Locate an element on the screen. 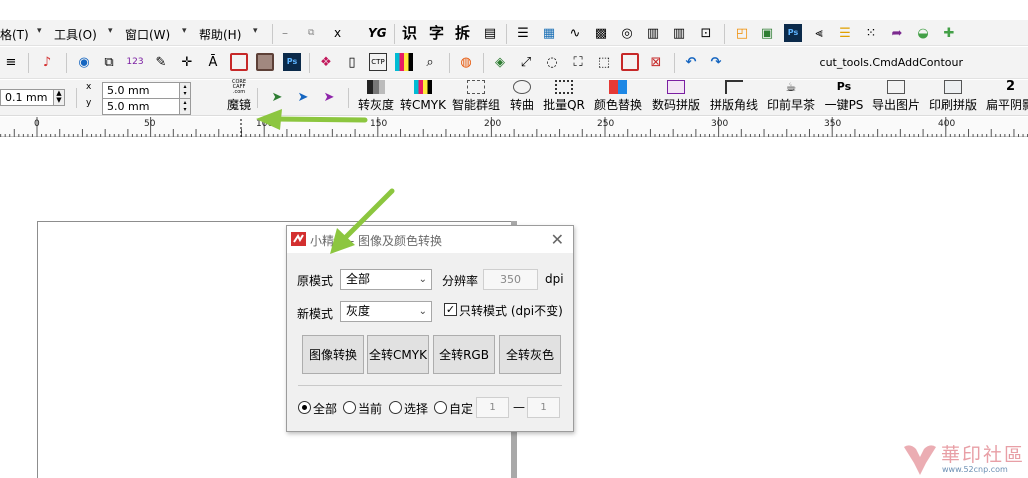 The height and width of the screenshot is (478, 1028). watermark-text: 華印社區 is located at coordinates (983, 455).